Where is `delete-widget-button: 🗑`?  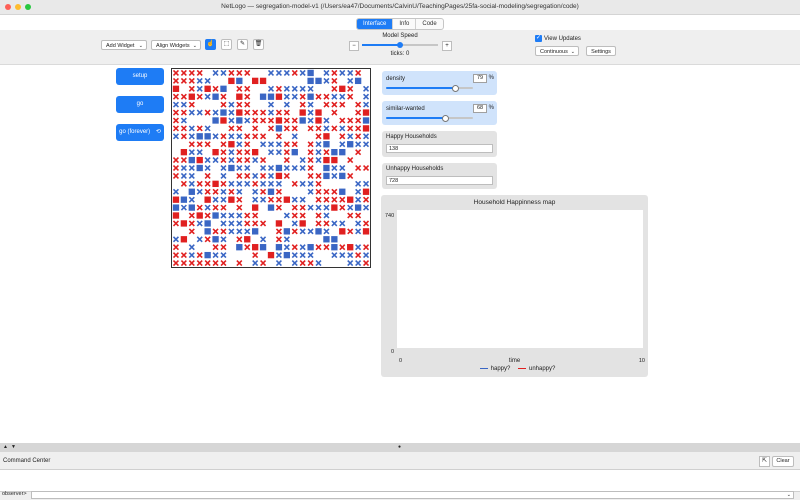 delete-widget-button: 🗑 is located at coordinates (258, 44).